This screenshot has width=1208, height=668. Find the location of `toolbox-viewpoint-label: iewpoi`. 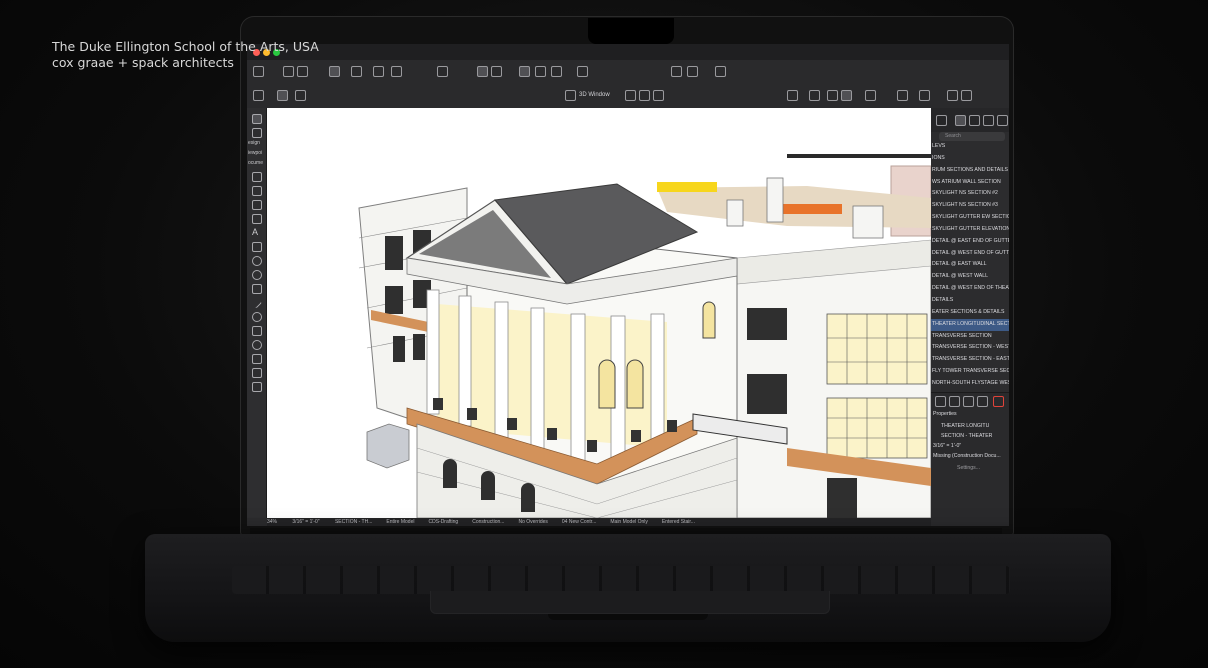

toolbox-viewpoint-label: iewpoi is located at coordinates (255, 153).